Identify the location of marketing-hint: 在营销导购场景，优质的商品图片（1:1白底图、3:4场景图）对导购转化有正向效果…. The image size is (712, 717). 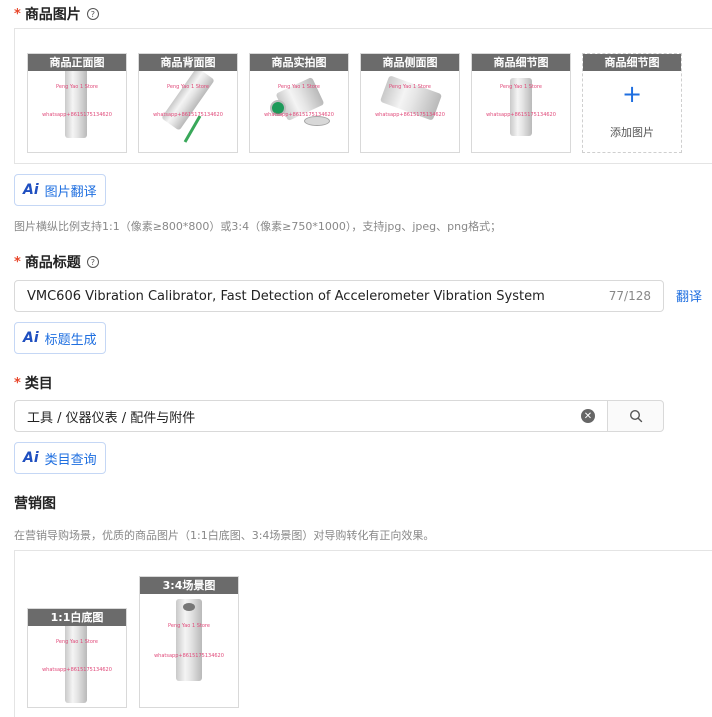
(224, 535).